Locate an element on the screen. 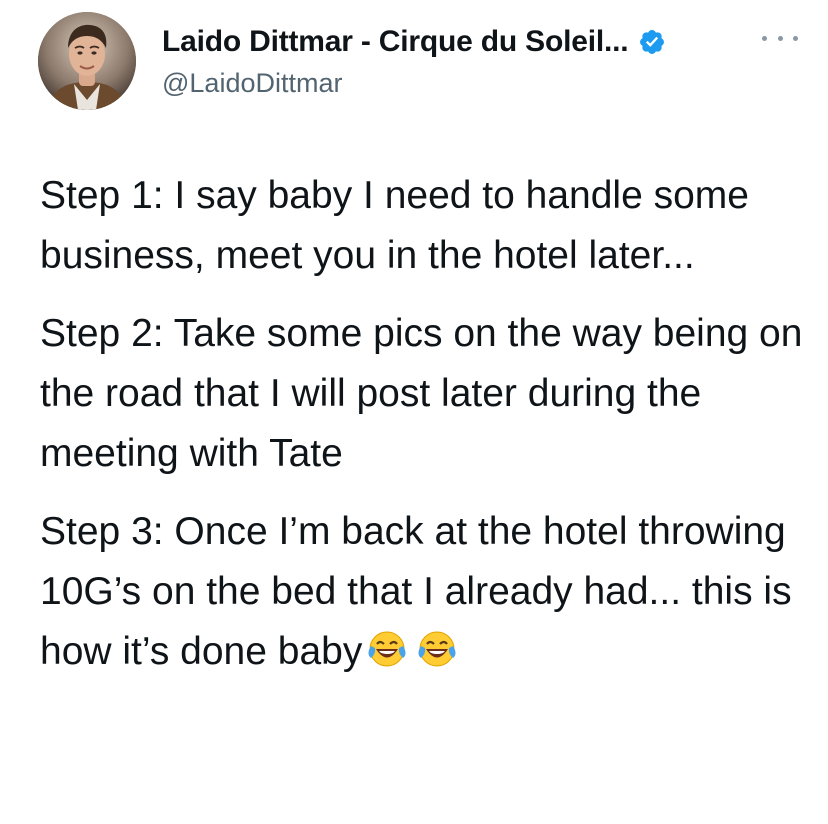  avatar is located at coordinates (87, 61).